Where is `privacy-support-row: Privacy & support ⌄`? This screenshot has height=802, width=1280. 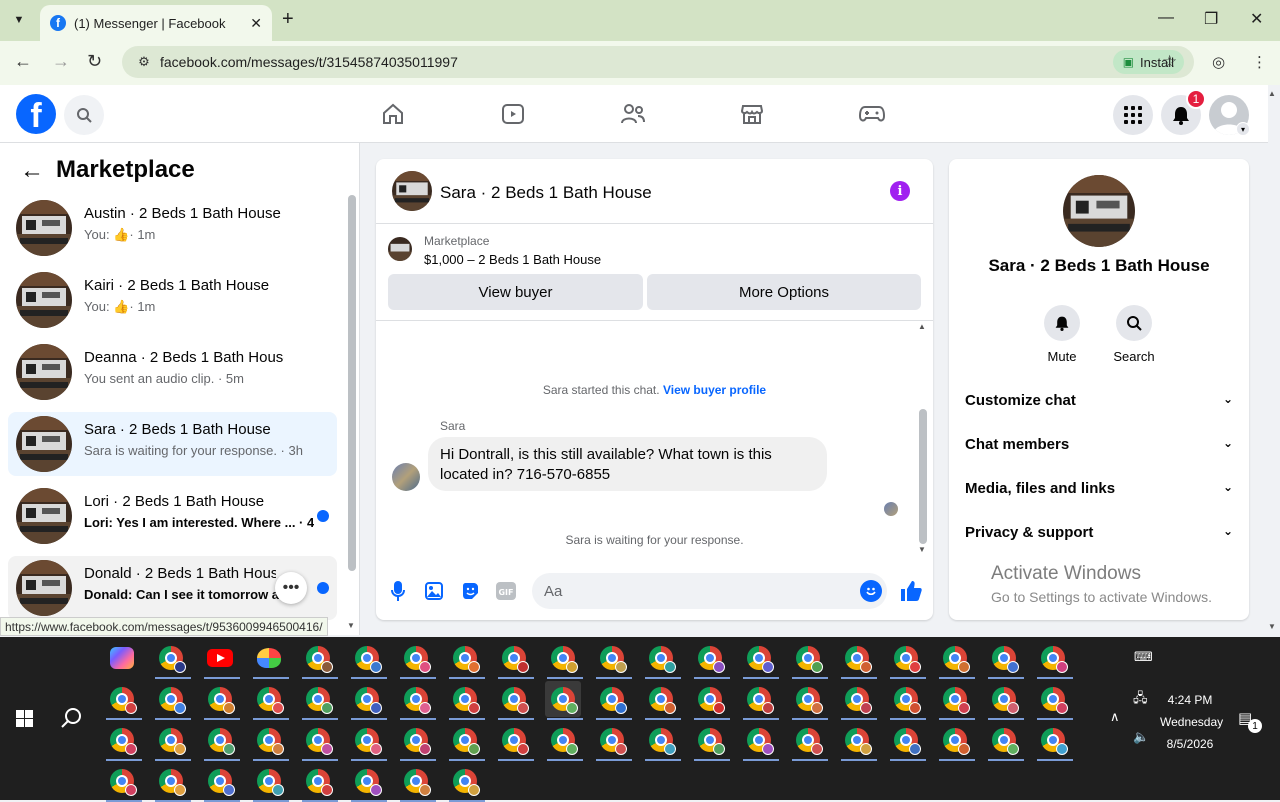
privacy-support-row: Privacy & support ⌄ is located at coordinates (1099, 536).